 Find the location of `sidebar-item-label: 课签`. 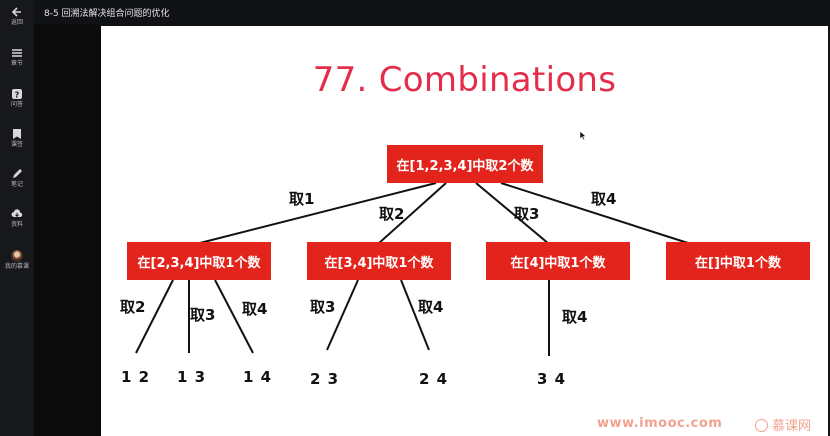

sidebar-item-label: 课签 is located at coordinates (16, 144).